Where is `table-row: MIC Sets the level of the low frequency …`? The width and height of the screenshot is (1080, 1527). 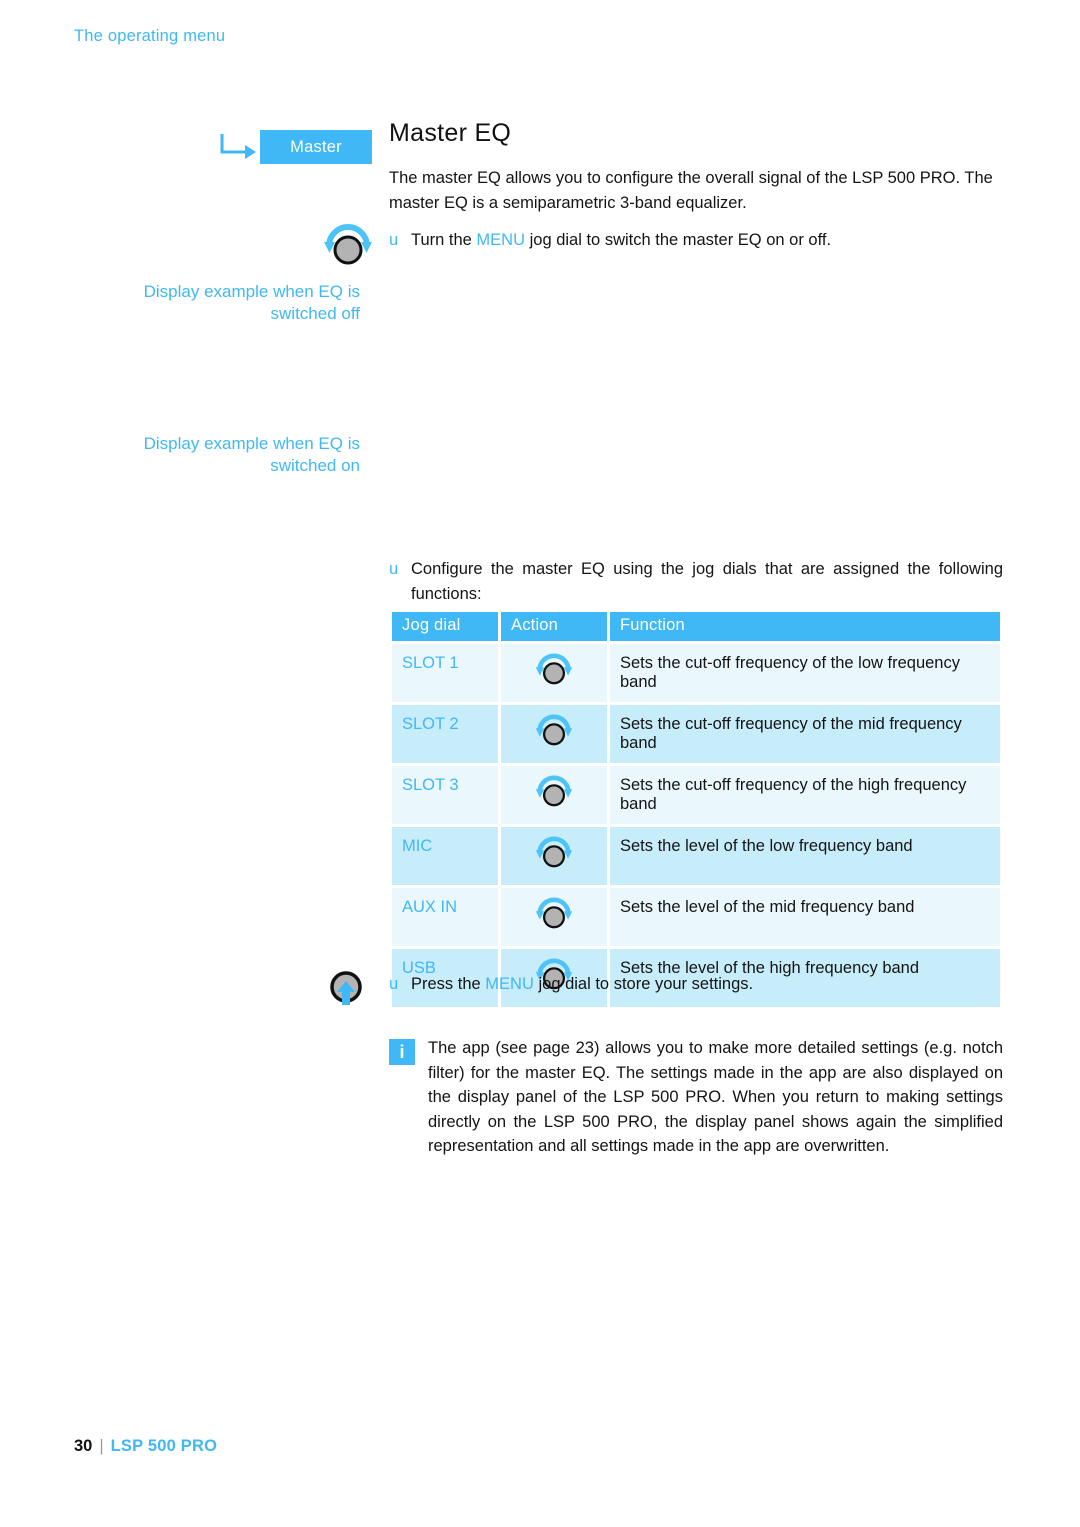
table-row: MIC Sets the level of the low frequency … is located at coordinates (696, 856).